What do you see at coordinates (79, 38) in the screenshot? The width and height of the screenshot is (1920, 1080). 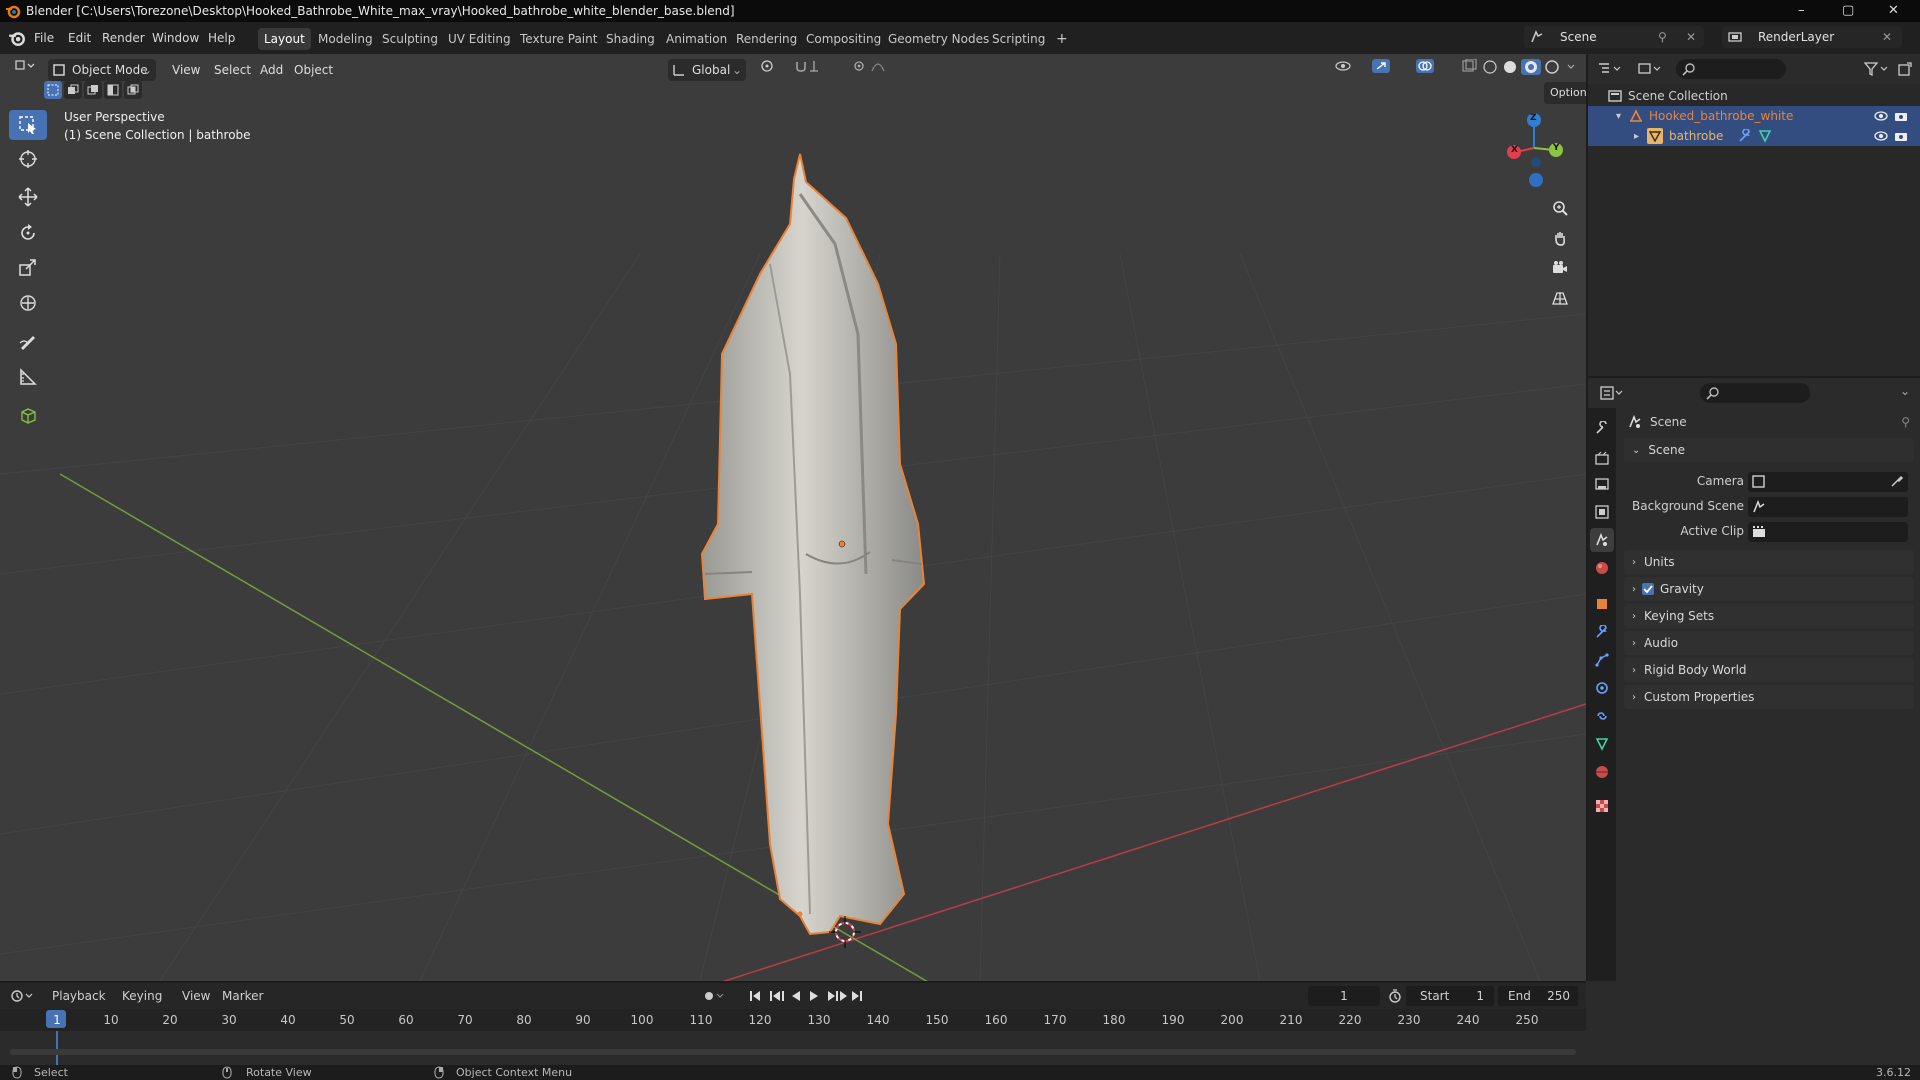 I see `menu-edit: Edit` at bounding box center [79, 38].